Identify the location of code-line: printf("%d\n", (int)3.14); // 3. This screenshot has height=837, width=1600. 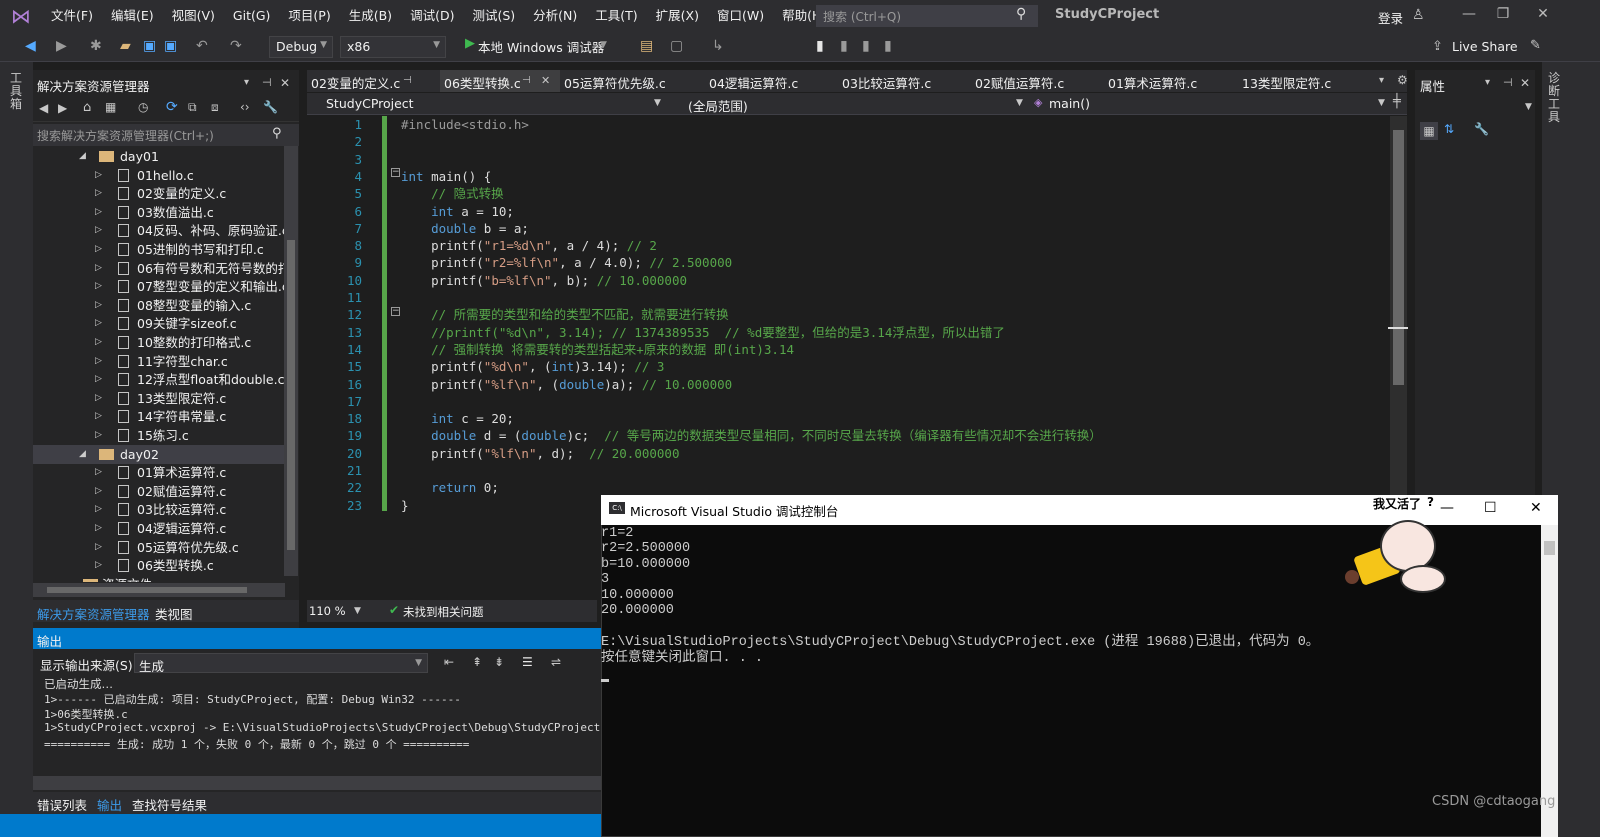
(532, 366).